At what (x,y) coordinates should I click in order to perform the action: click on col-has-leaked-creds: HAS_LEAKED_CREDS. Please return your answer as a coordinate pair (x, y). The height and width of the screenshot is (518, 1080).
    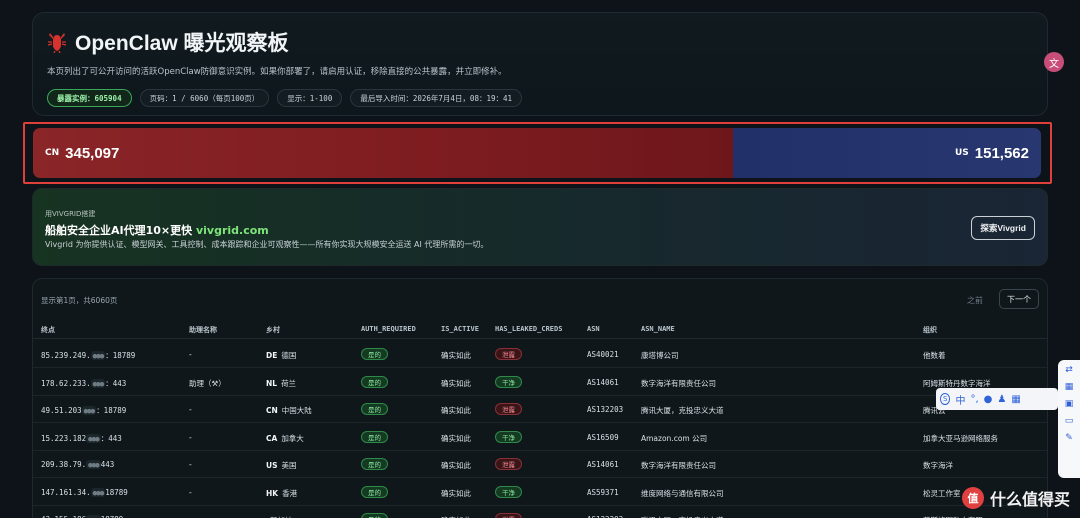
    Looking at the image, I should click on (528, 329).